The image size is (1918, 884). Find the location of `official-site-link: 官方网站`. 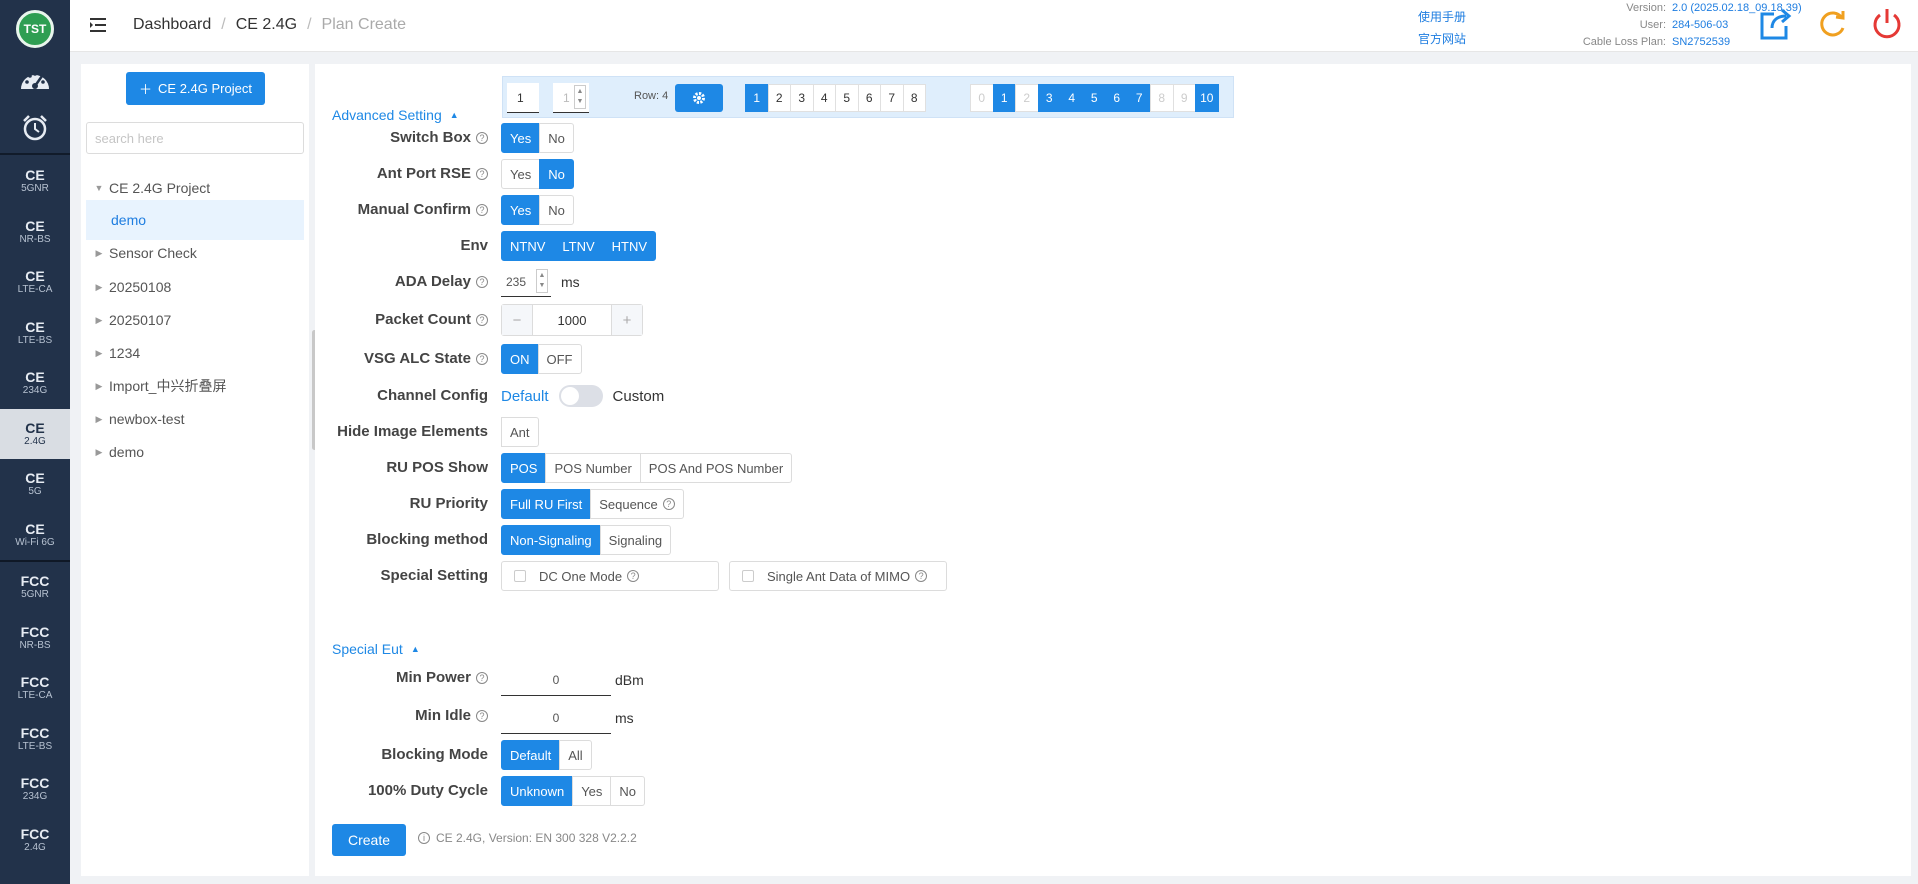

official-site-link: 官方网站 is located at coordinates (1442, 39).